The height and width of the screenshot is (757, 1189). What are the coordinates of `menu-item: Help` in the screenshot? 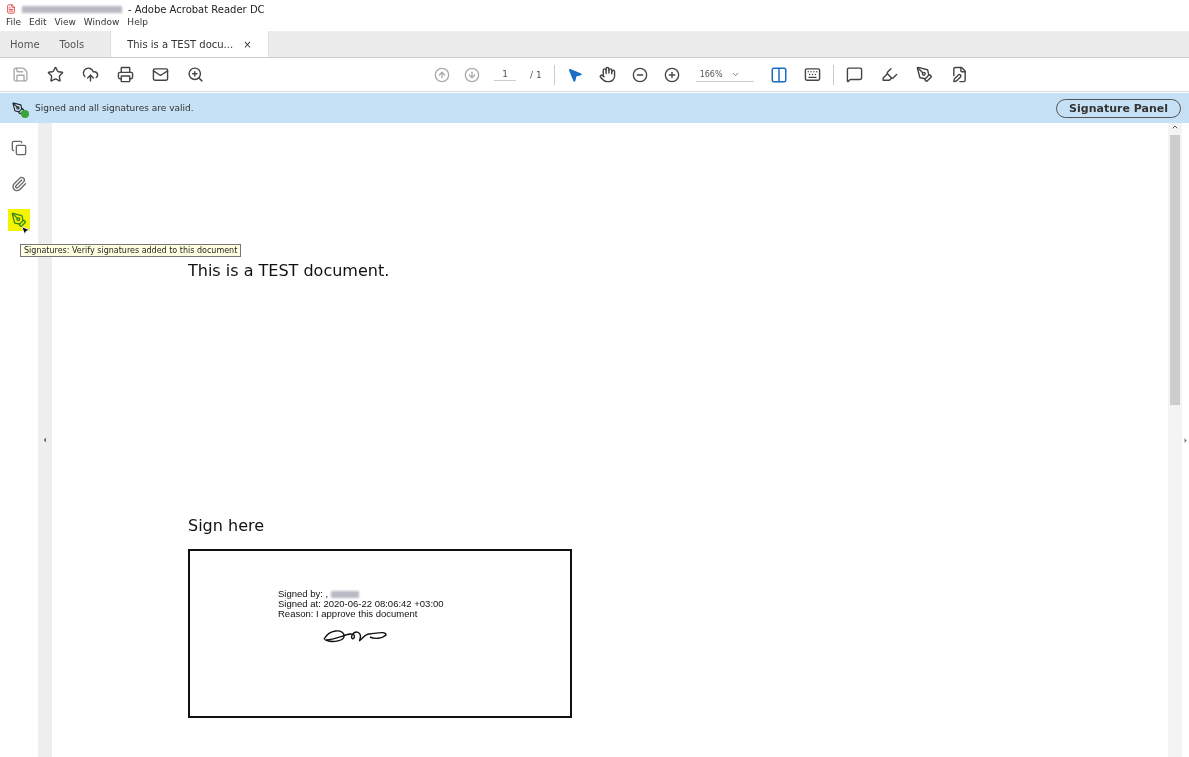 It's located at (137, 22).